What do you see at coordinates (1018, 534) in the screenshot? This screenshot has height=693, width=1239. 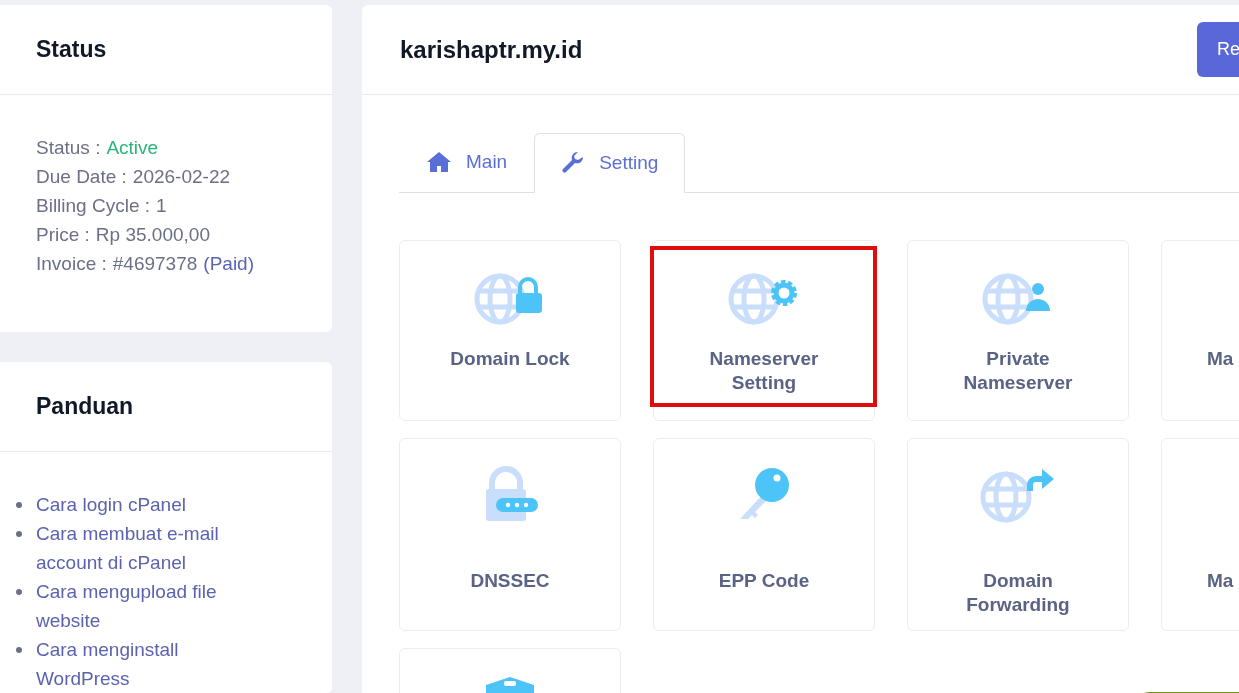 I see `setting-tile: Domain Forwarding` at bounding box center [1018, 534].